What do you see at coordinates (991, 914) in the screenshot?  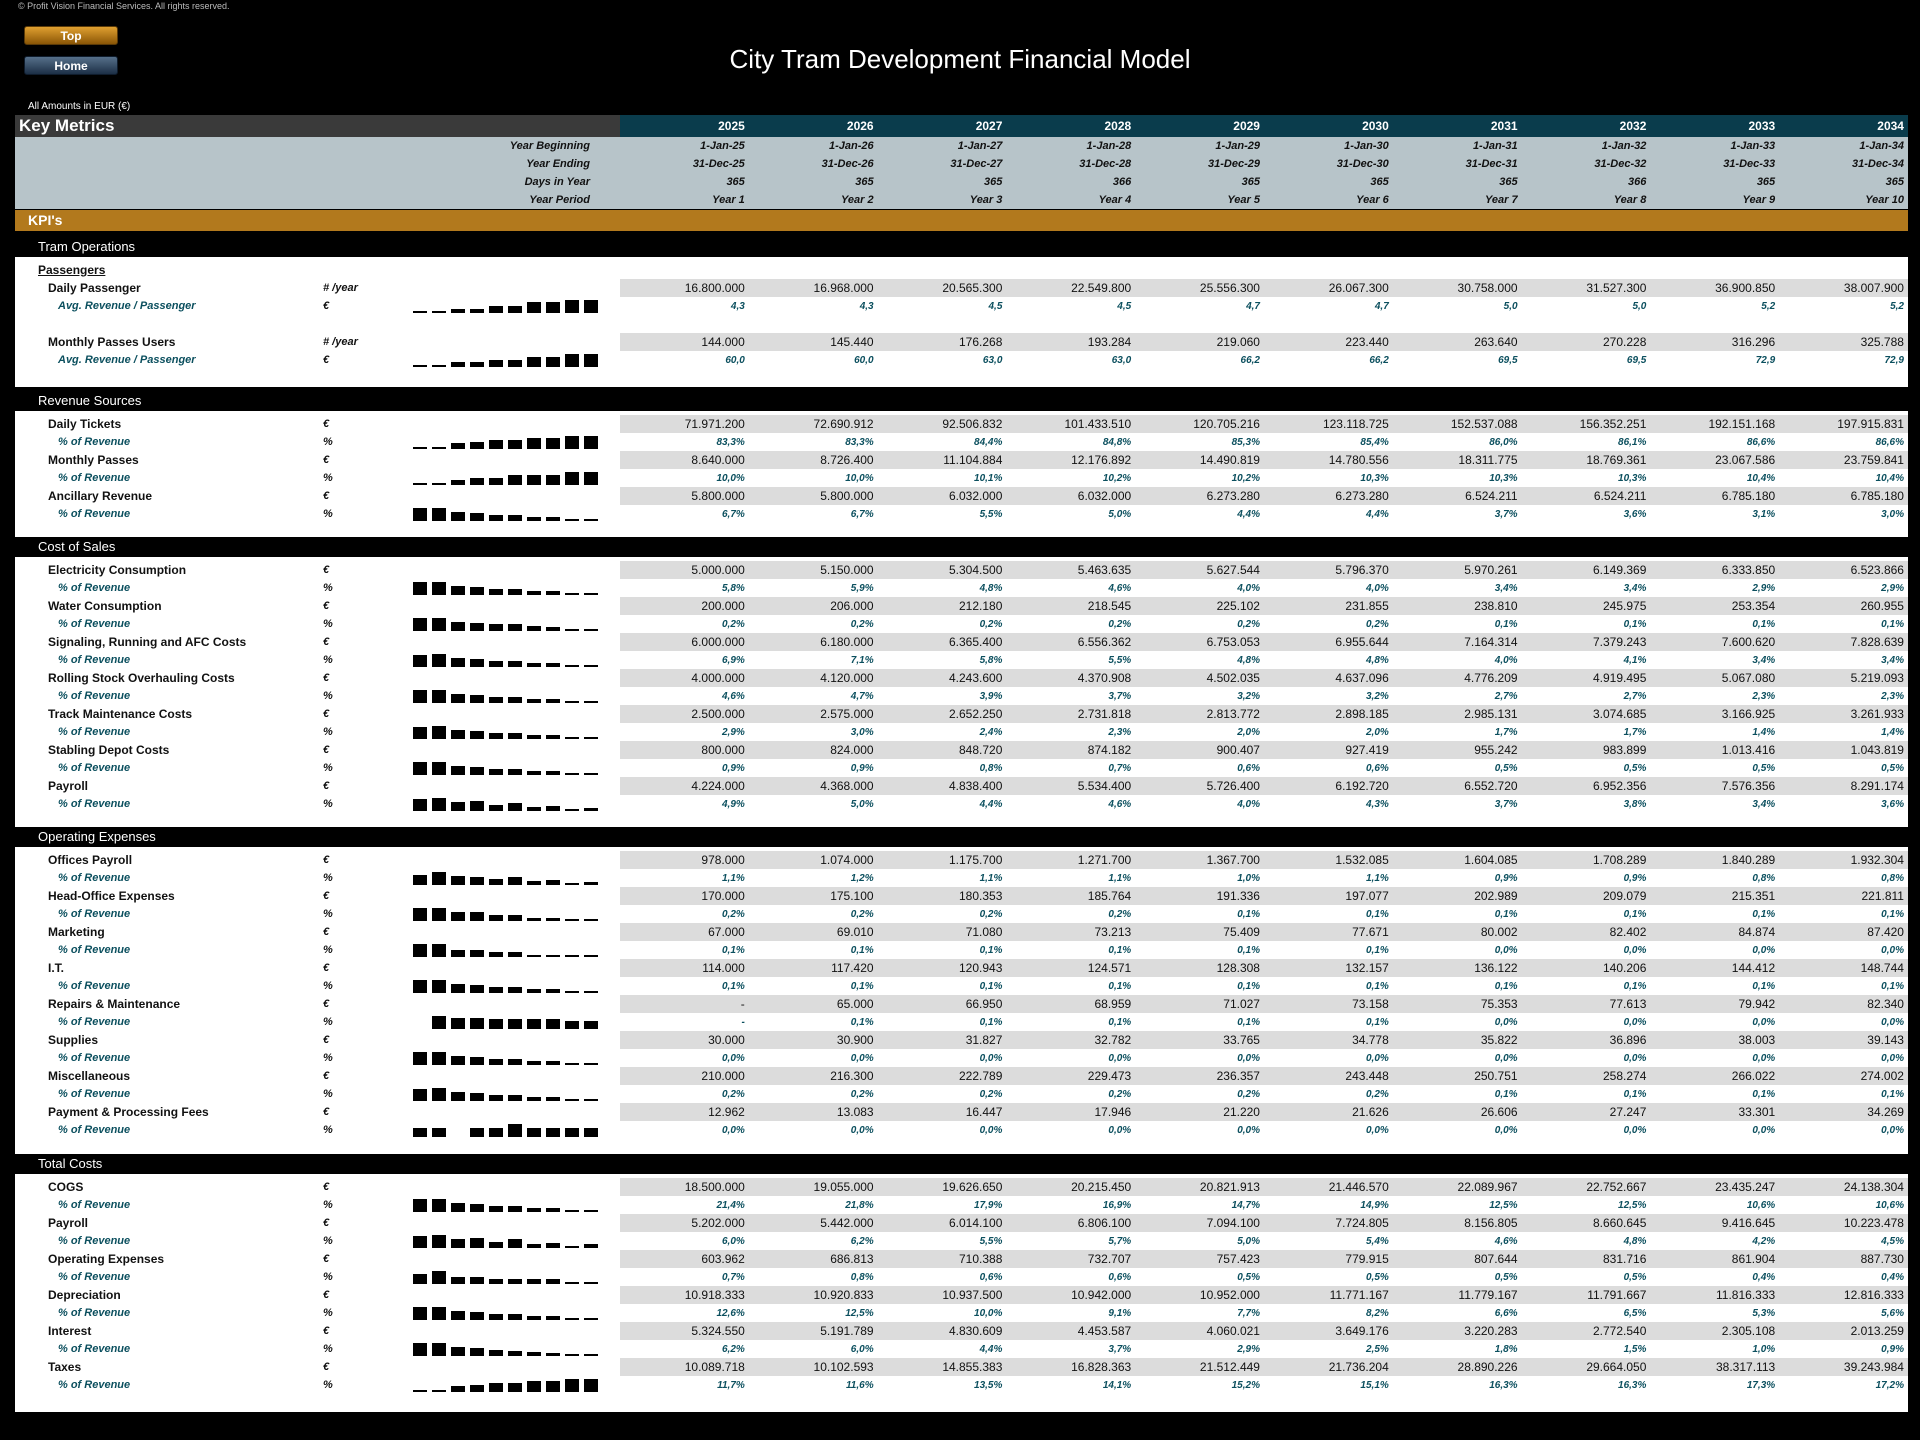 I see `value-cell: 0,2%` at bounding box center [991, 914].